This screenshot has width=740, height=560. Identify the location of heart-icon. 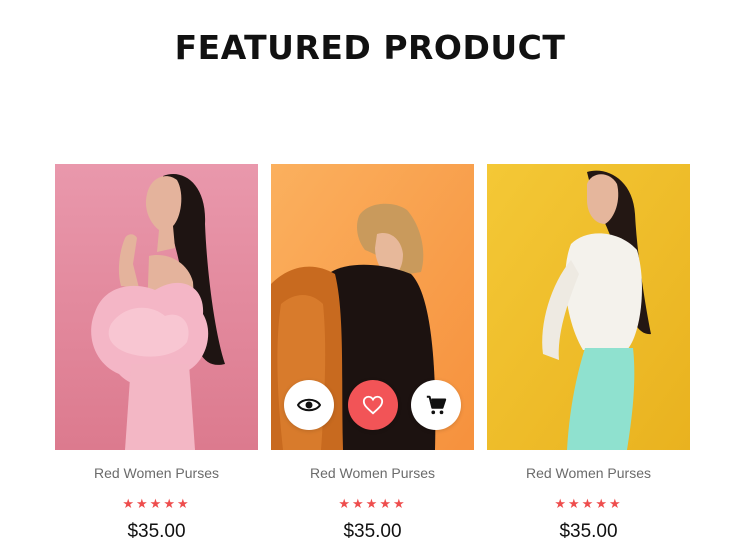
(373, 405).